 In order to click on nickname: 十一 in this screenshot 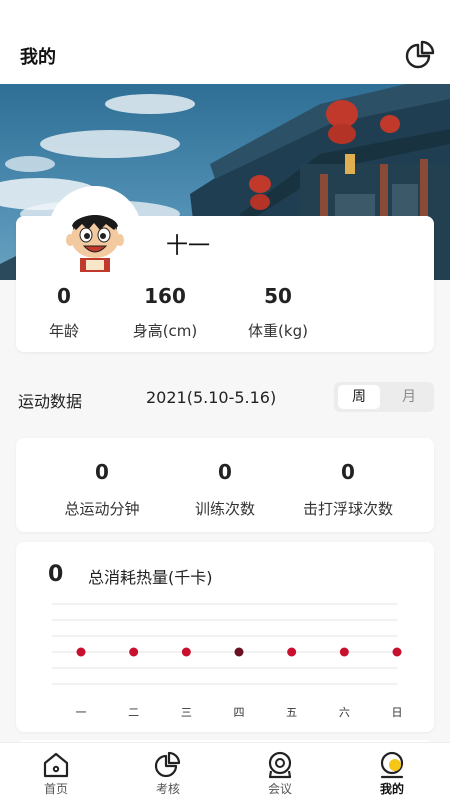, I will do `click(188, 246)`.